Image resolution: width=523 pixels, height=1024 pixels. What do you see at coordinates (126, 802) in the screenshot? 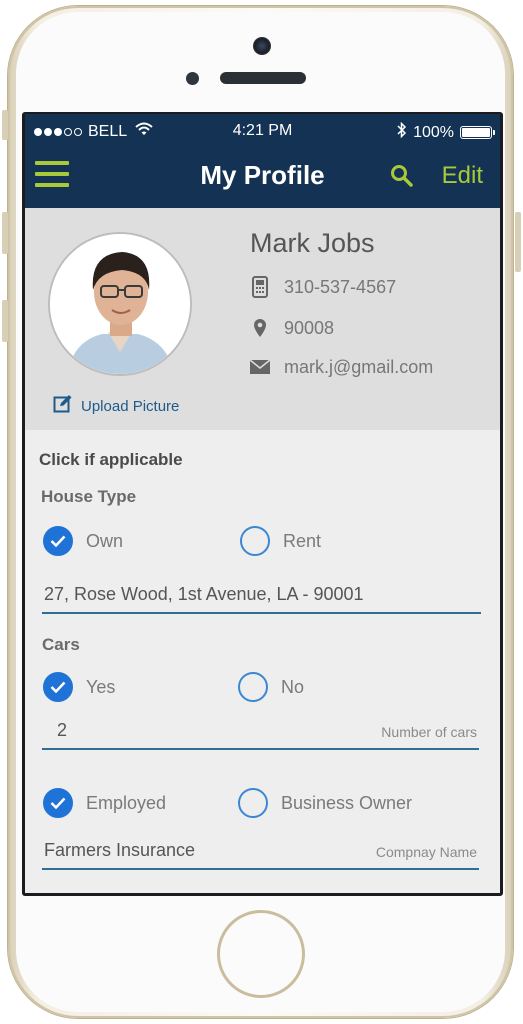
I see `option-employed-label: Employed` at bounding box center [126, 802].